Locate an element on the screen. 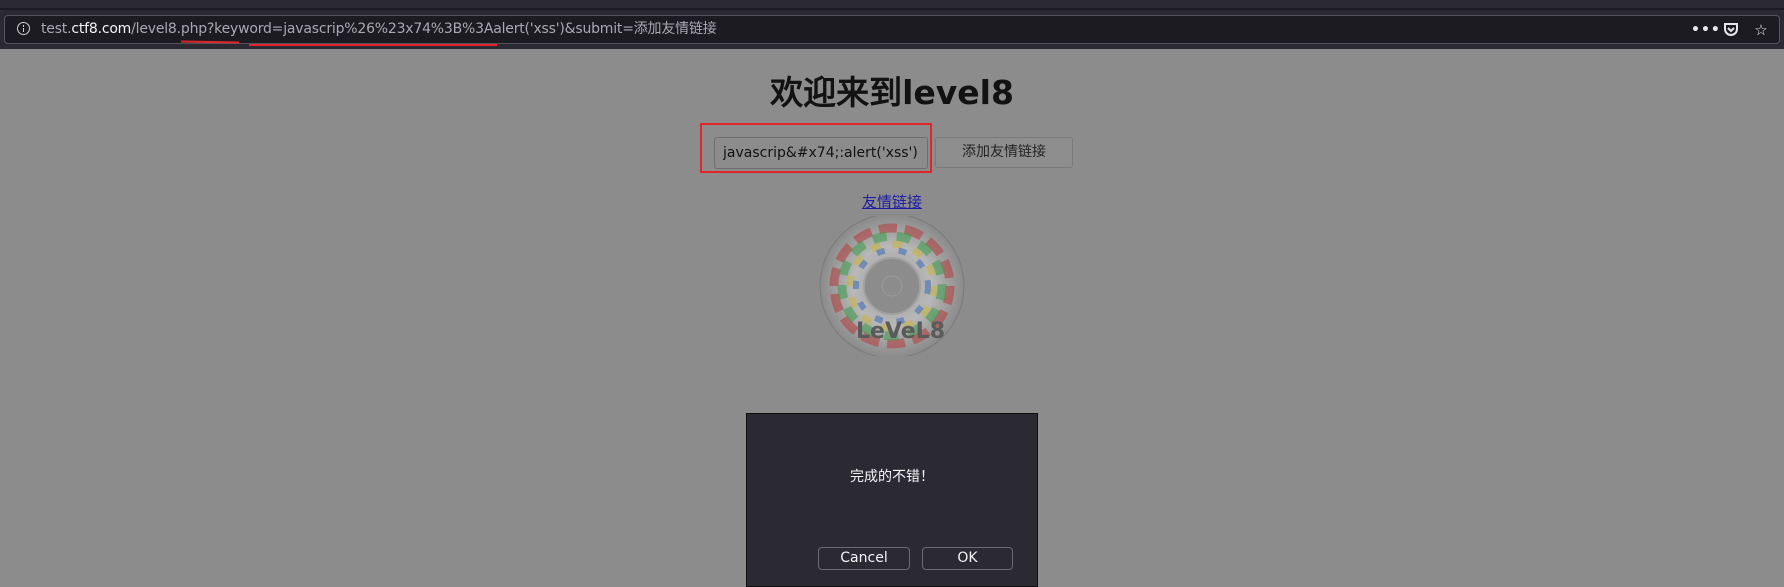 This screenshot has height=587, width=1784. dialog-message: 完成的不错！ is located at coordinates (892, 477).